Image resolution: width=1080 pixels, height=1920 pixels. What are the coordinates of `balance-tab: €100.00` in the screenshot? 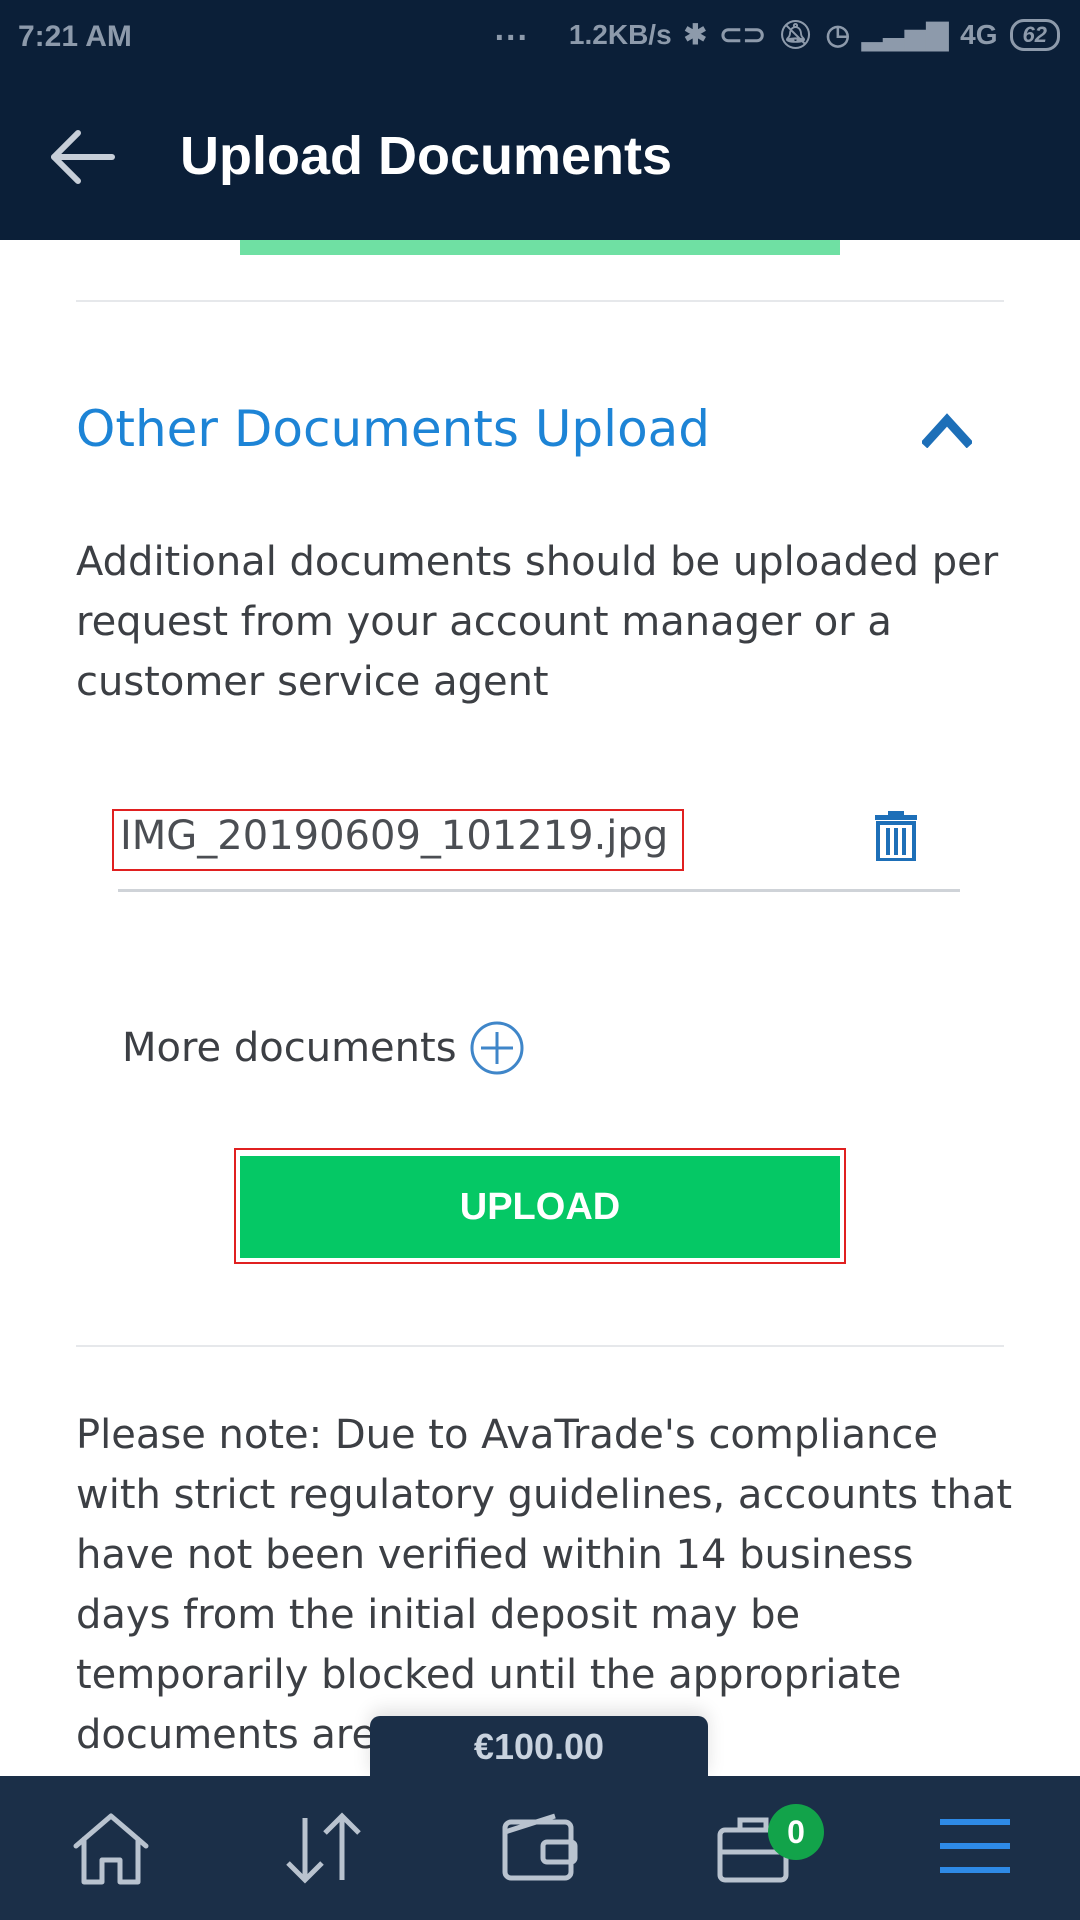 It's located at (539, 1747).